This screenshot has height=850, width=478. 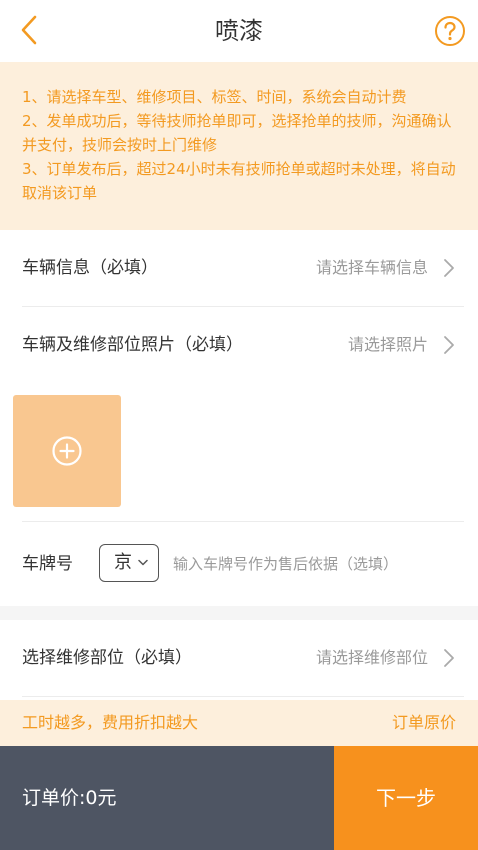 I want to click on order-total-text: 订单价:0元, so click(x=69, y=798).